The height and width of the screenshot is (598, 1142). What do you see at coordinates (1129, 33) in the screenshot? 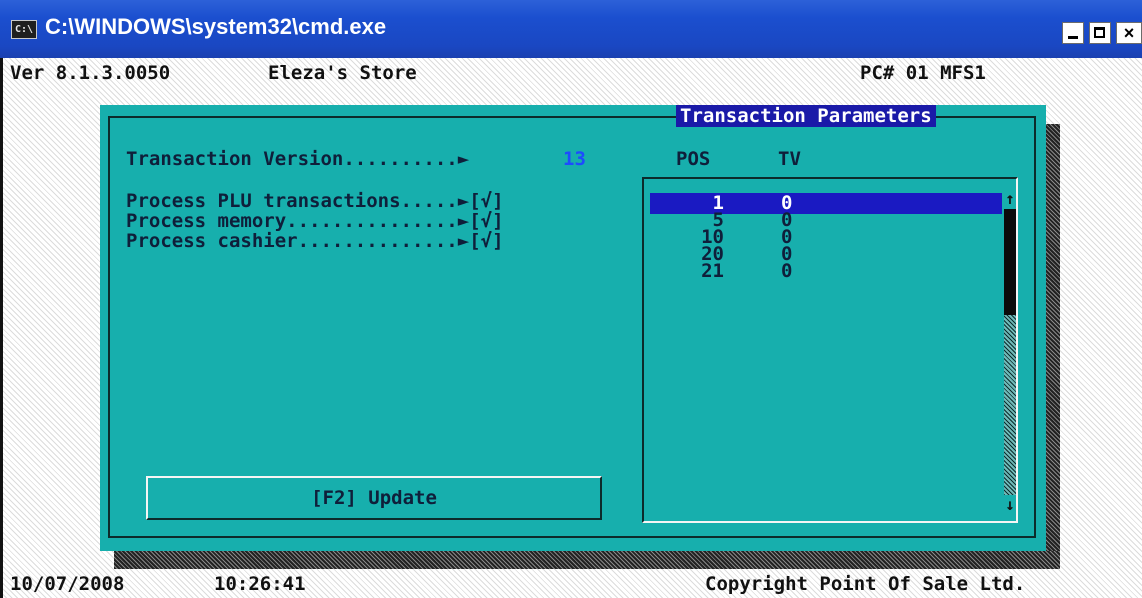
I see `close-button: ×` at bounding box center [1129, 33].